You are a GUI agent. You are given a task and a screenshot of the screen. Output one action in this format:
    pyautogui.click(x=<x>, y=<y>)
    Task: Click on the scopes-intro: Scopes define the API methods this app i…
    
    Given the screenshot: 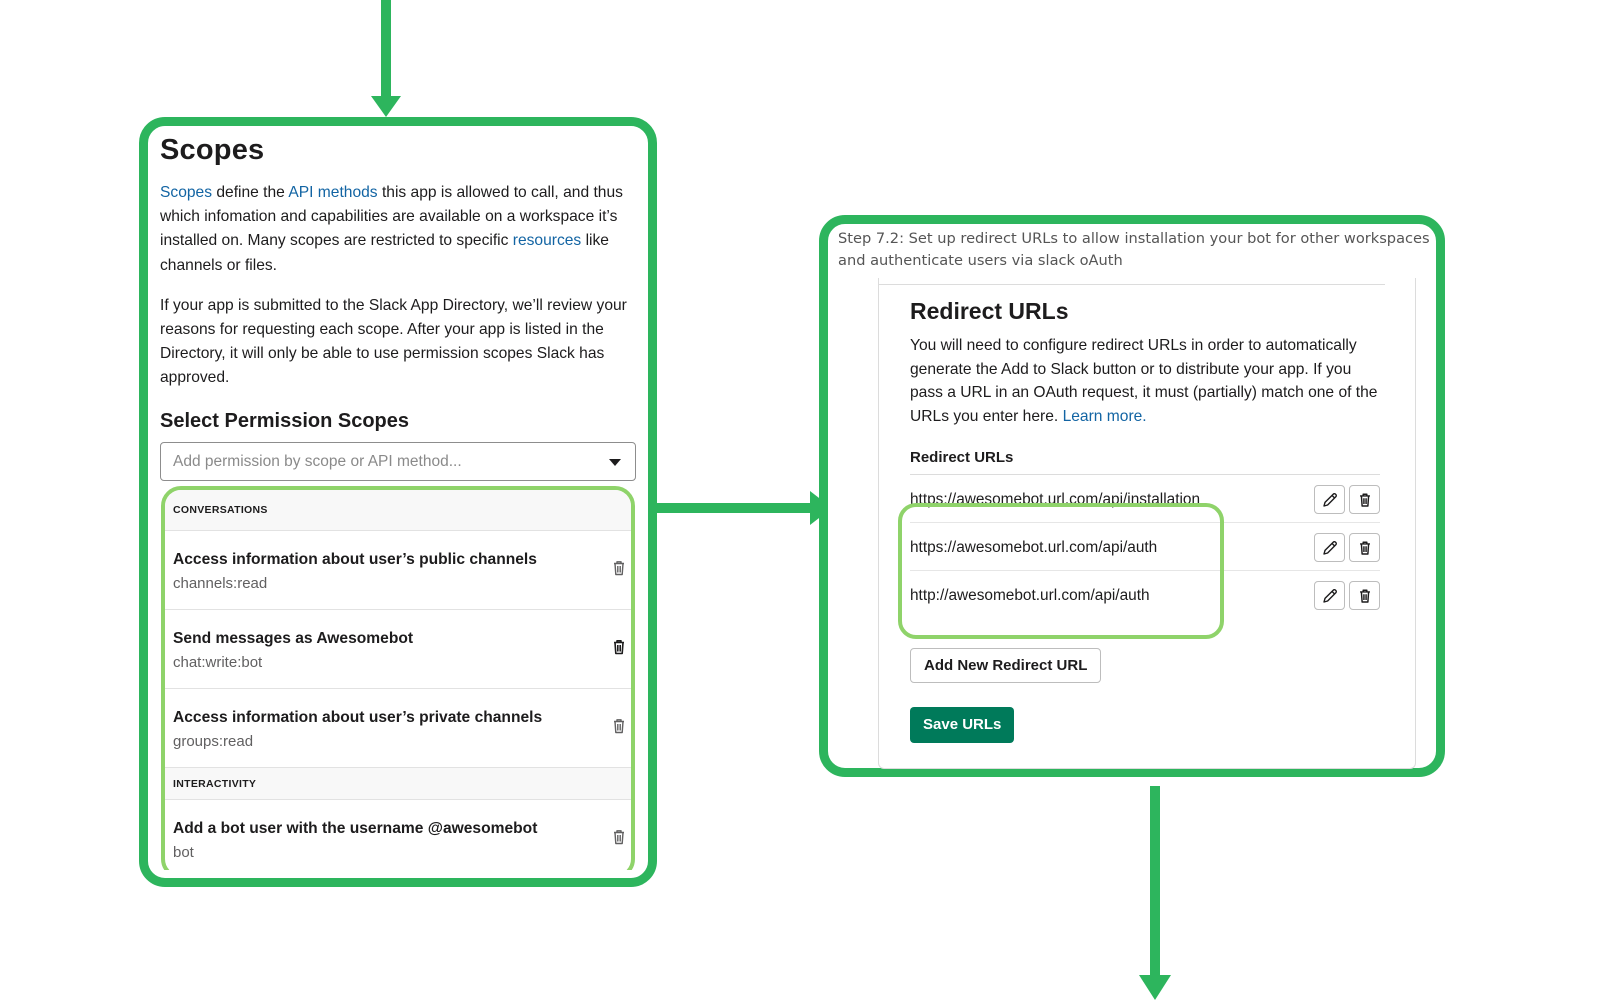 What is the action you would take?
    pyautogui.click(x=398, y=229)
    